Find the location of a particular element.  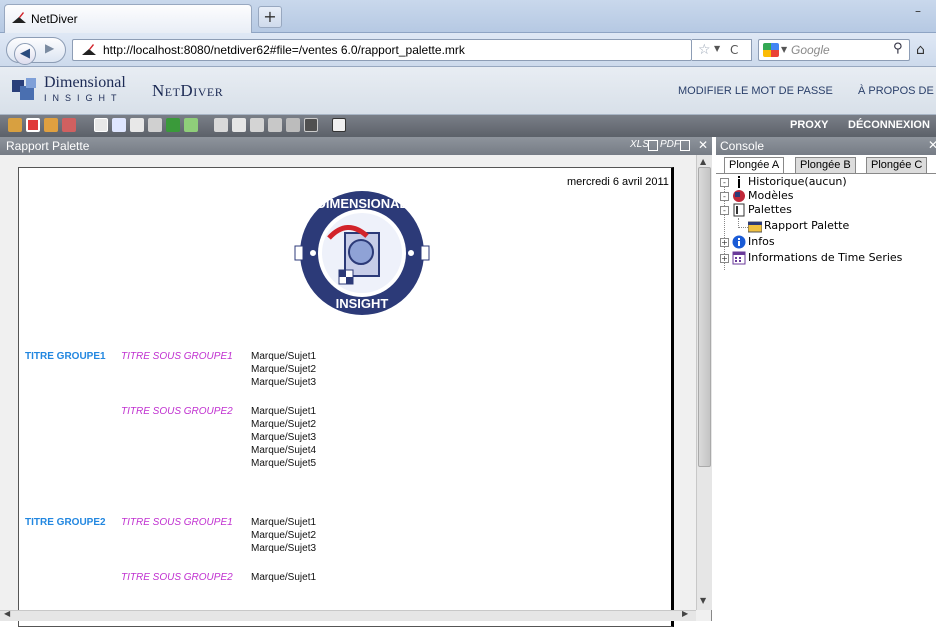

crosstab-icon is located at coordinates (137, 125).